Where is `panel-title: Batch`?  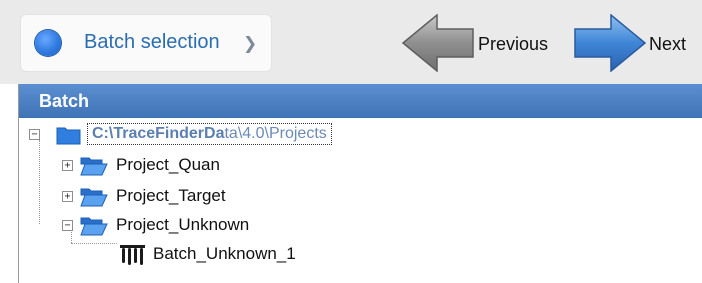 panel-title: Batch is located at coordinates (360, 101).